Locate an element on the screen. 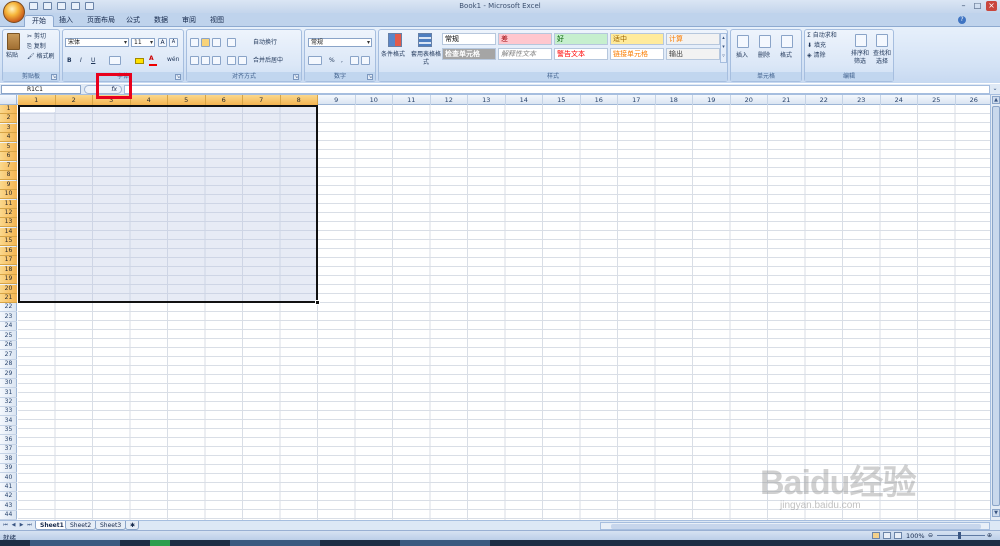  horizontal-scrollbar is located at coordinates (795, 526).